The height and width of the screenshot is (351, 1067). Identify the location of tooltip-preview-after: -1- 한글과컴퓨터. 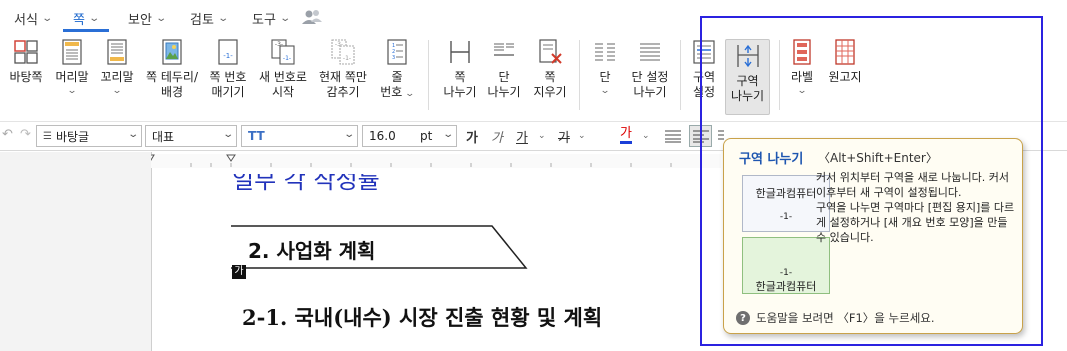
(786, 265).